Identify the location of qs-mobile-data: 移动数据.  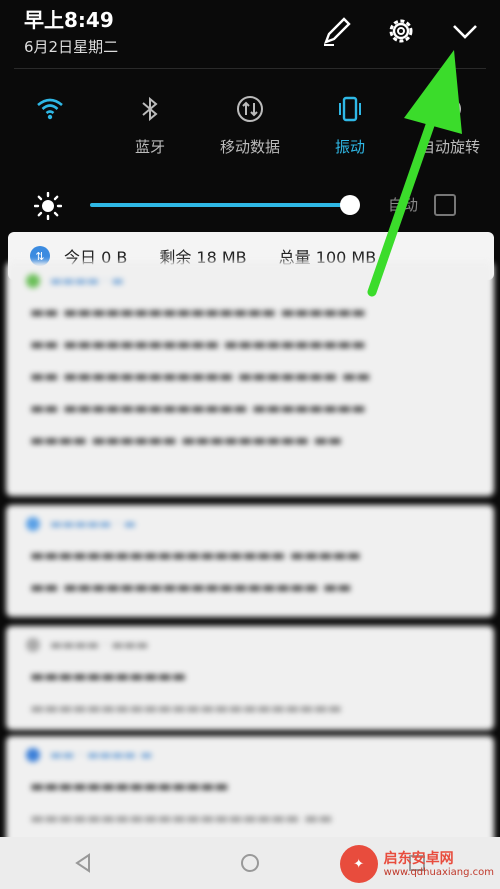
(250, 123).